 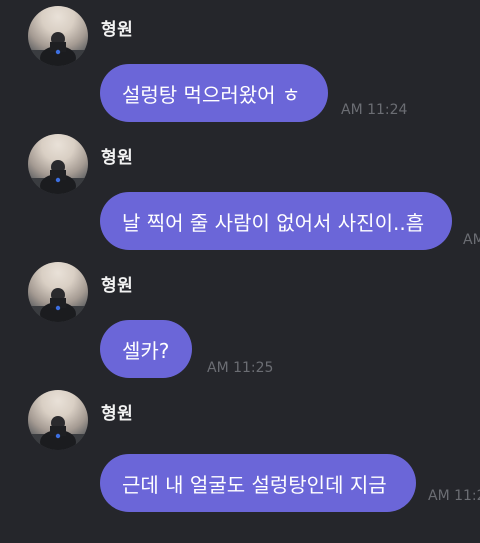 What do you see at coordinates (374, 110) in the screenshot?
I see `timestamp: AM 11:24` at bounding box center [374, 110].